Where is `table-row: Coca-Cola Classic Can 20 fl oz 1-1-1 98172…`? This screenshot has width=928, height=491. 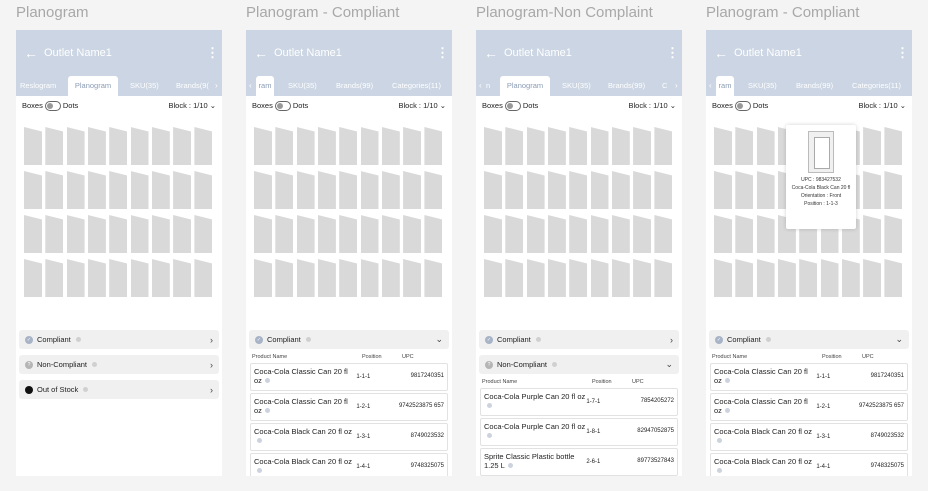
table-row: Coca-Cola Classic Can 20 fl oz 1-1-1 98172… is located at coordinates (809, 377).